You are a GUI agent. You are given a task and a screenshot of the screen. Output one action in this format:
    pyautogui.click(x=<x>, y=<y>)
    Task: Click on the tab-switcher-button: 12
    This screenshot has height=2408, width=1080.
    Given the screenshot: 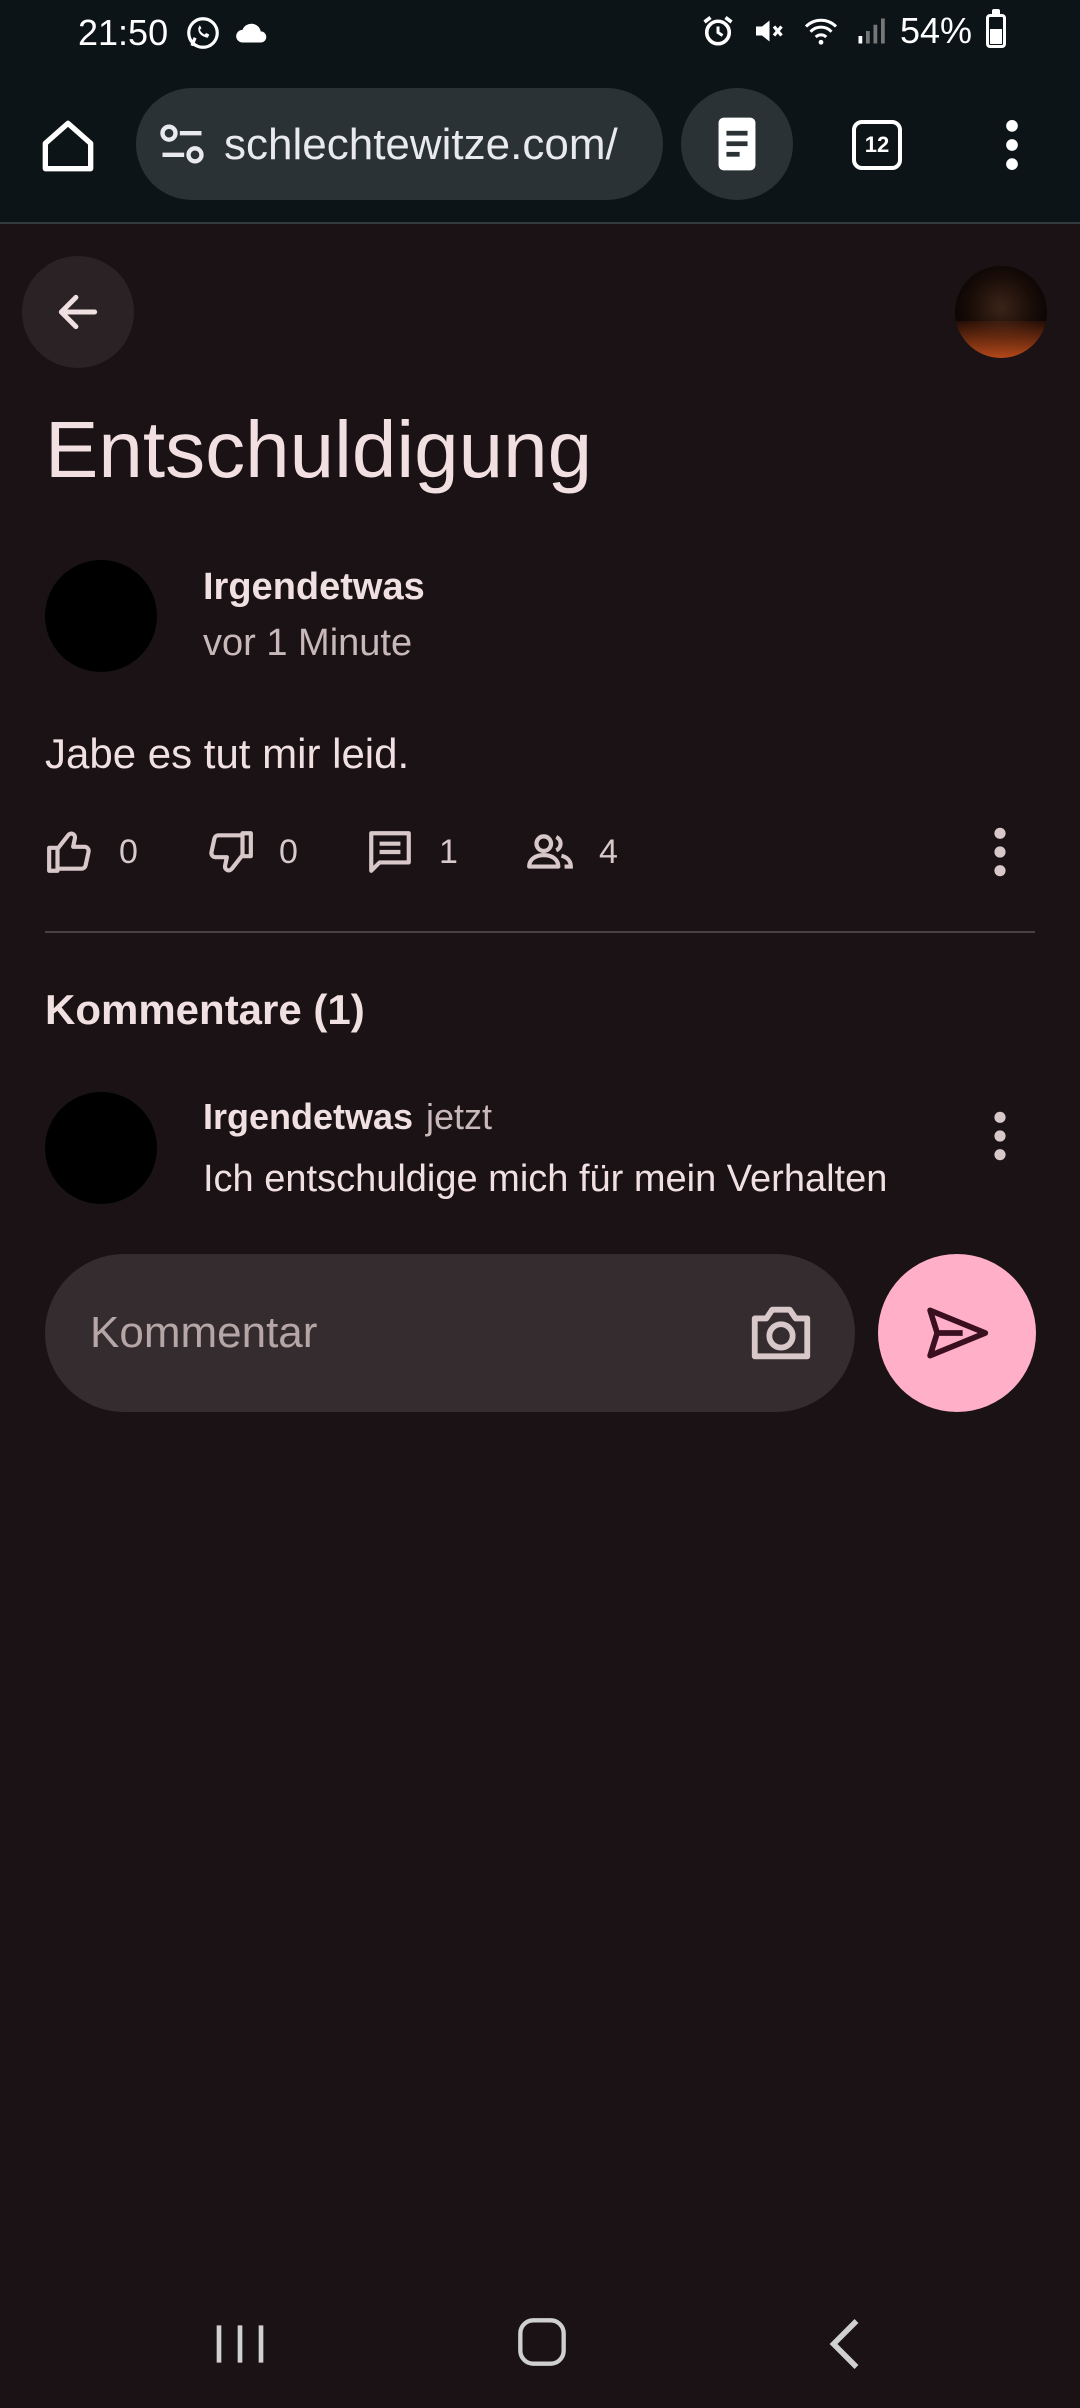 What is the action you would take?
    pyautogui.click(x=877, y=145)
    